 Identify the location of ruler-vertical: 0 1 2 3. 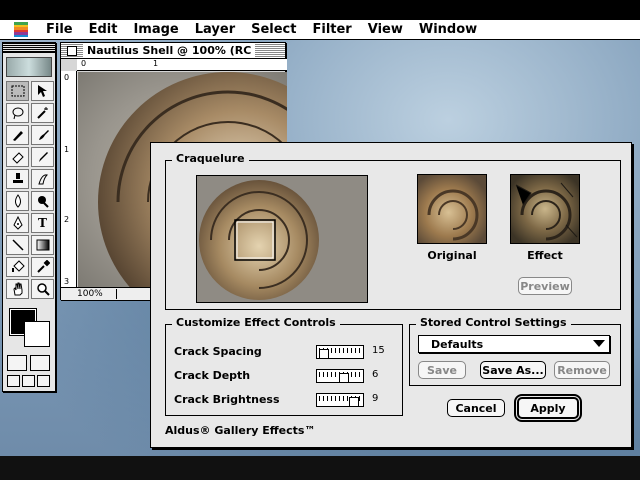
(69, 179).